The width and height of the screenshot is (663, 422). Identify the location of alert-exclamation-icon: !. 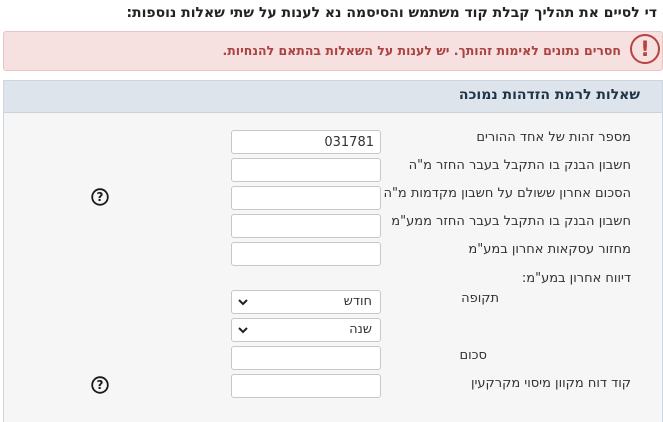
(645, 49).